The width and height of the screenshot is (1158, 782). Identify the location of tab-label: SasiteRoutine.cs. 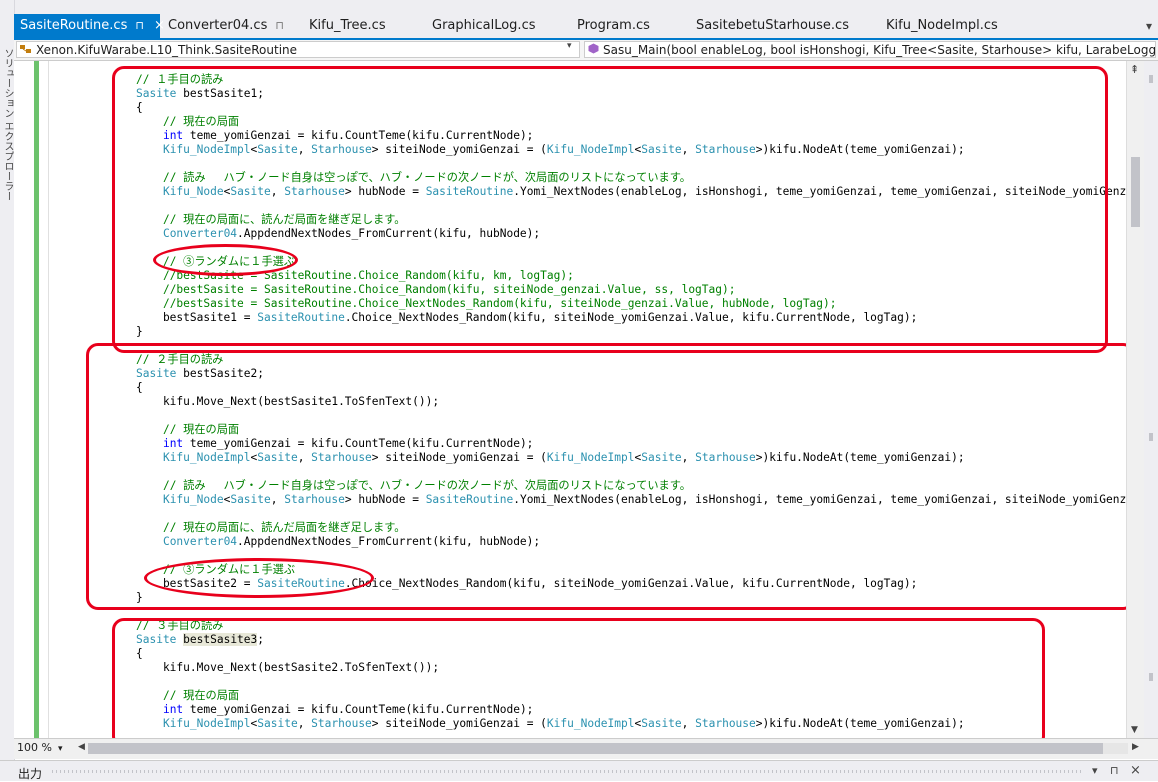
(74, 25).